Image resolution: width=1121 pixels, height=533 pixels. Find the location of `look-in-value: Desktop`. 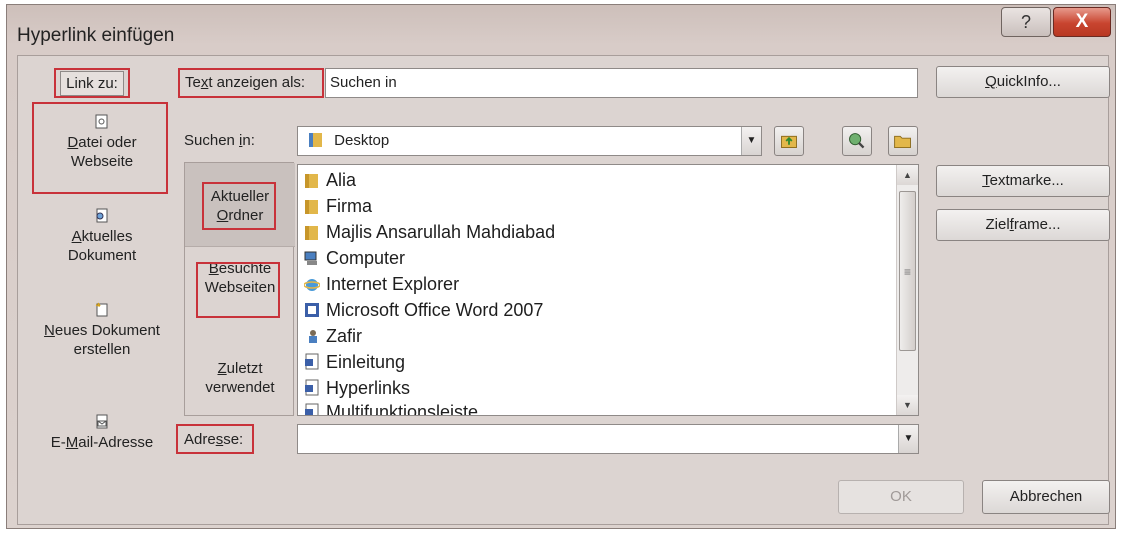

look-in-value: Desktop is located at coordinates (362, 140).